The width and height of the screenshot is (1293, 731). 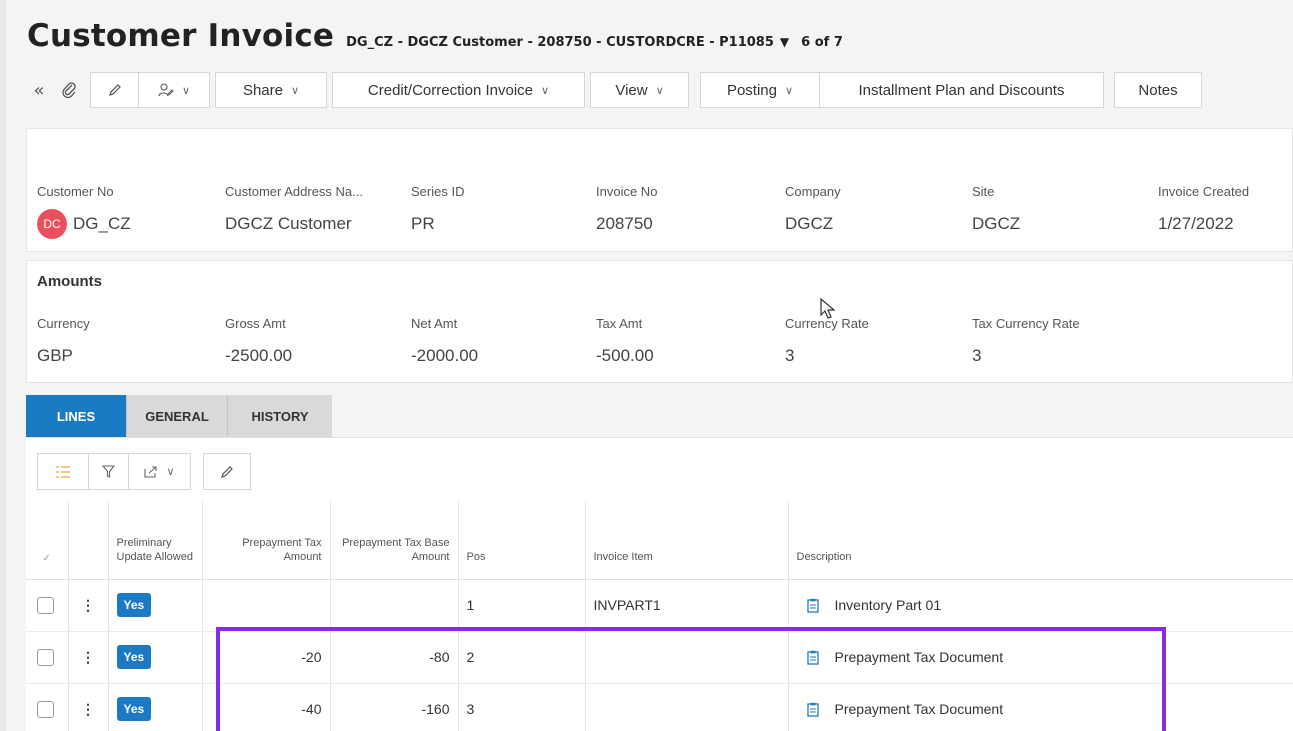 I want to click on list-icon, so click(x=63, y=471).